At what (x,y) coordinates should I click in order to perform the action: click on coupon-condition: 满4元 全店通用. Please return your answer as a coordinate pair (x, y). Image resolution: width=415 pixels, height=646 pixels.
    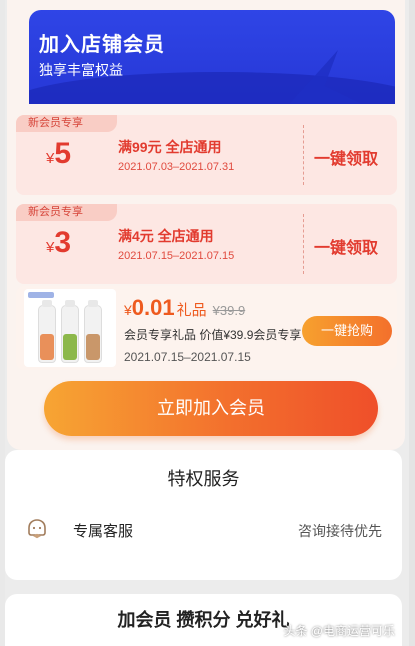
    Looking at the image, I should click on (166, 236).